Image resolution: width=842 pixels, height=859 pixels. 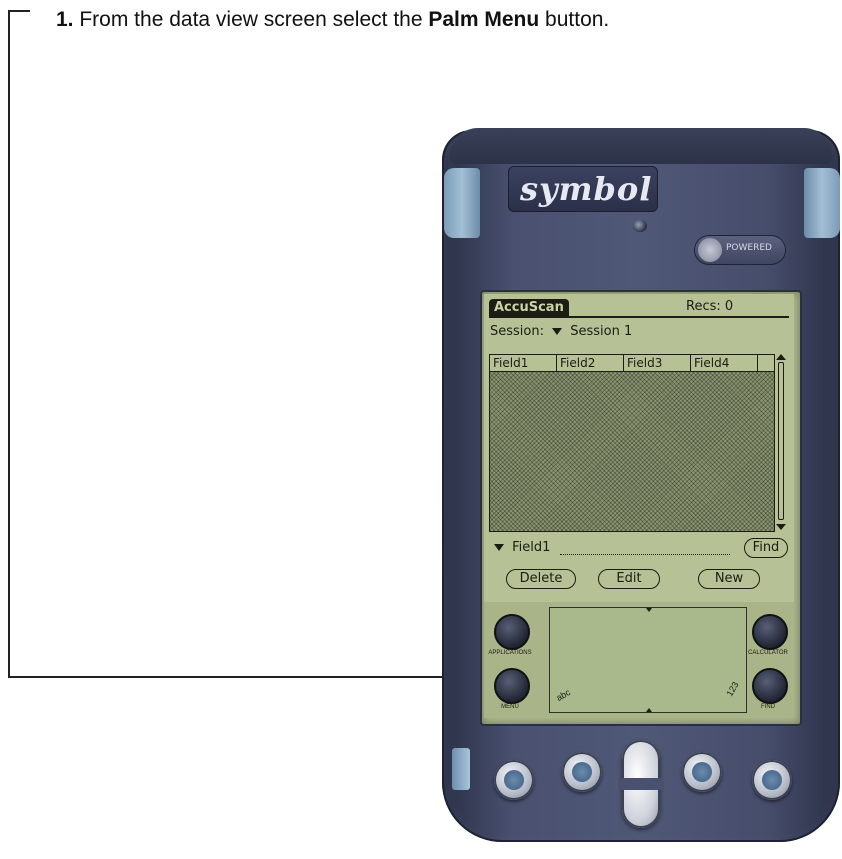 I want to click on scanner-light-left, so click(x=462, y=203).